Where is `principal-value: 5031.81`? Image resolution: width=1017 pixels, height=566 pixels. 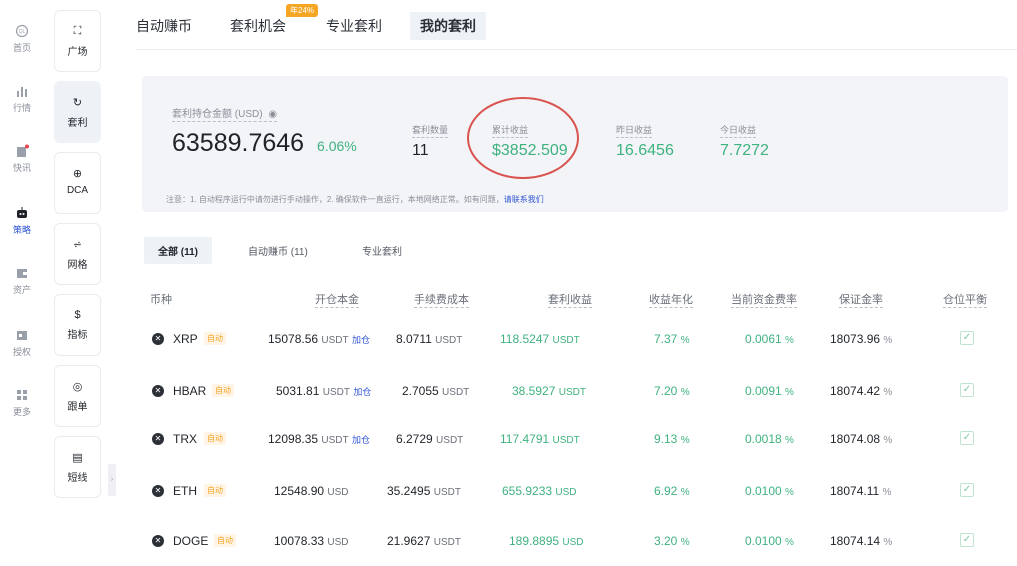
principal-value: 5031.81 is located at coordinates (298, 391).